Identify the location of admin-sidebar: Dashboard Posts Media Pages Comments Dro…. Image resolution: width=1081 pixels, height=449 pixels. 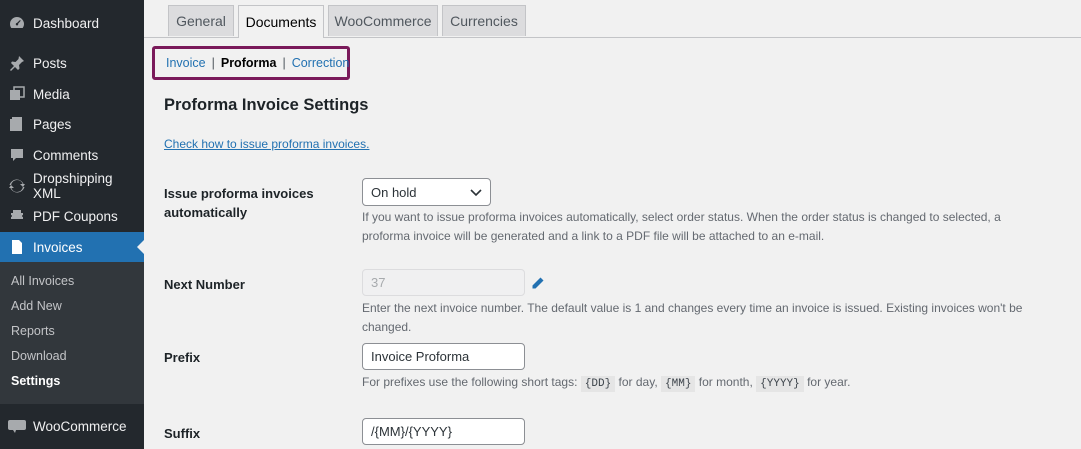
(72, 224).